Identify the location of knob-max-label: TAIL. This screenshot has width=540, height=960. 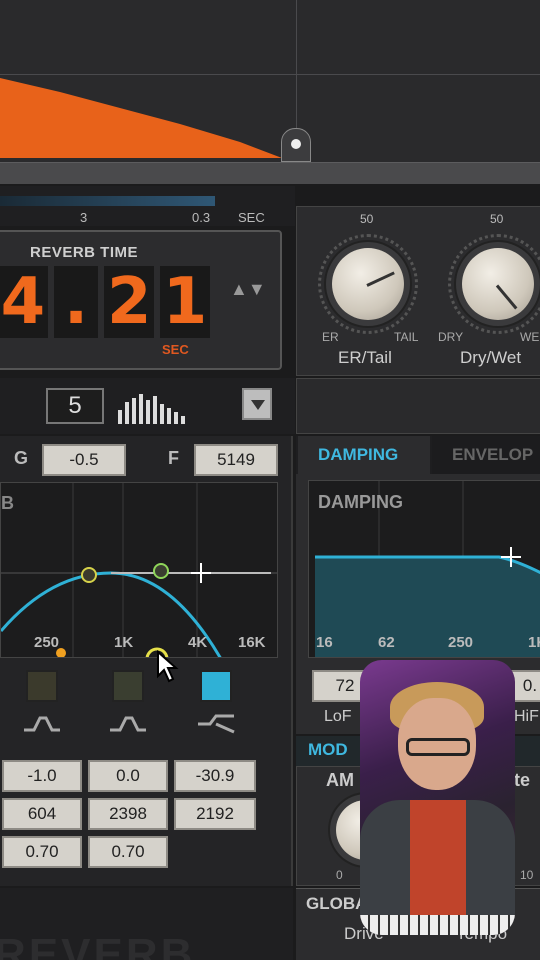
(406, 337).